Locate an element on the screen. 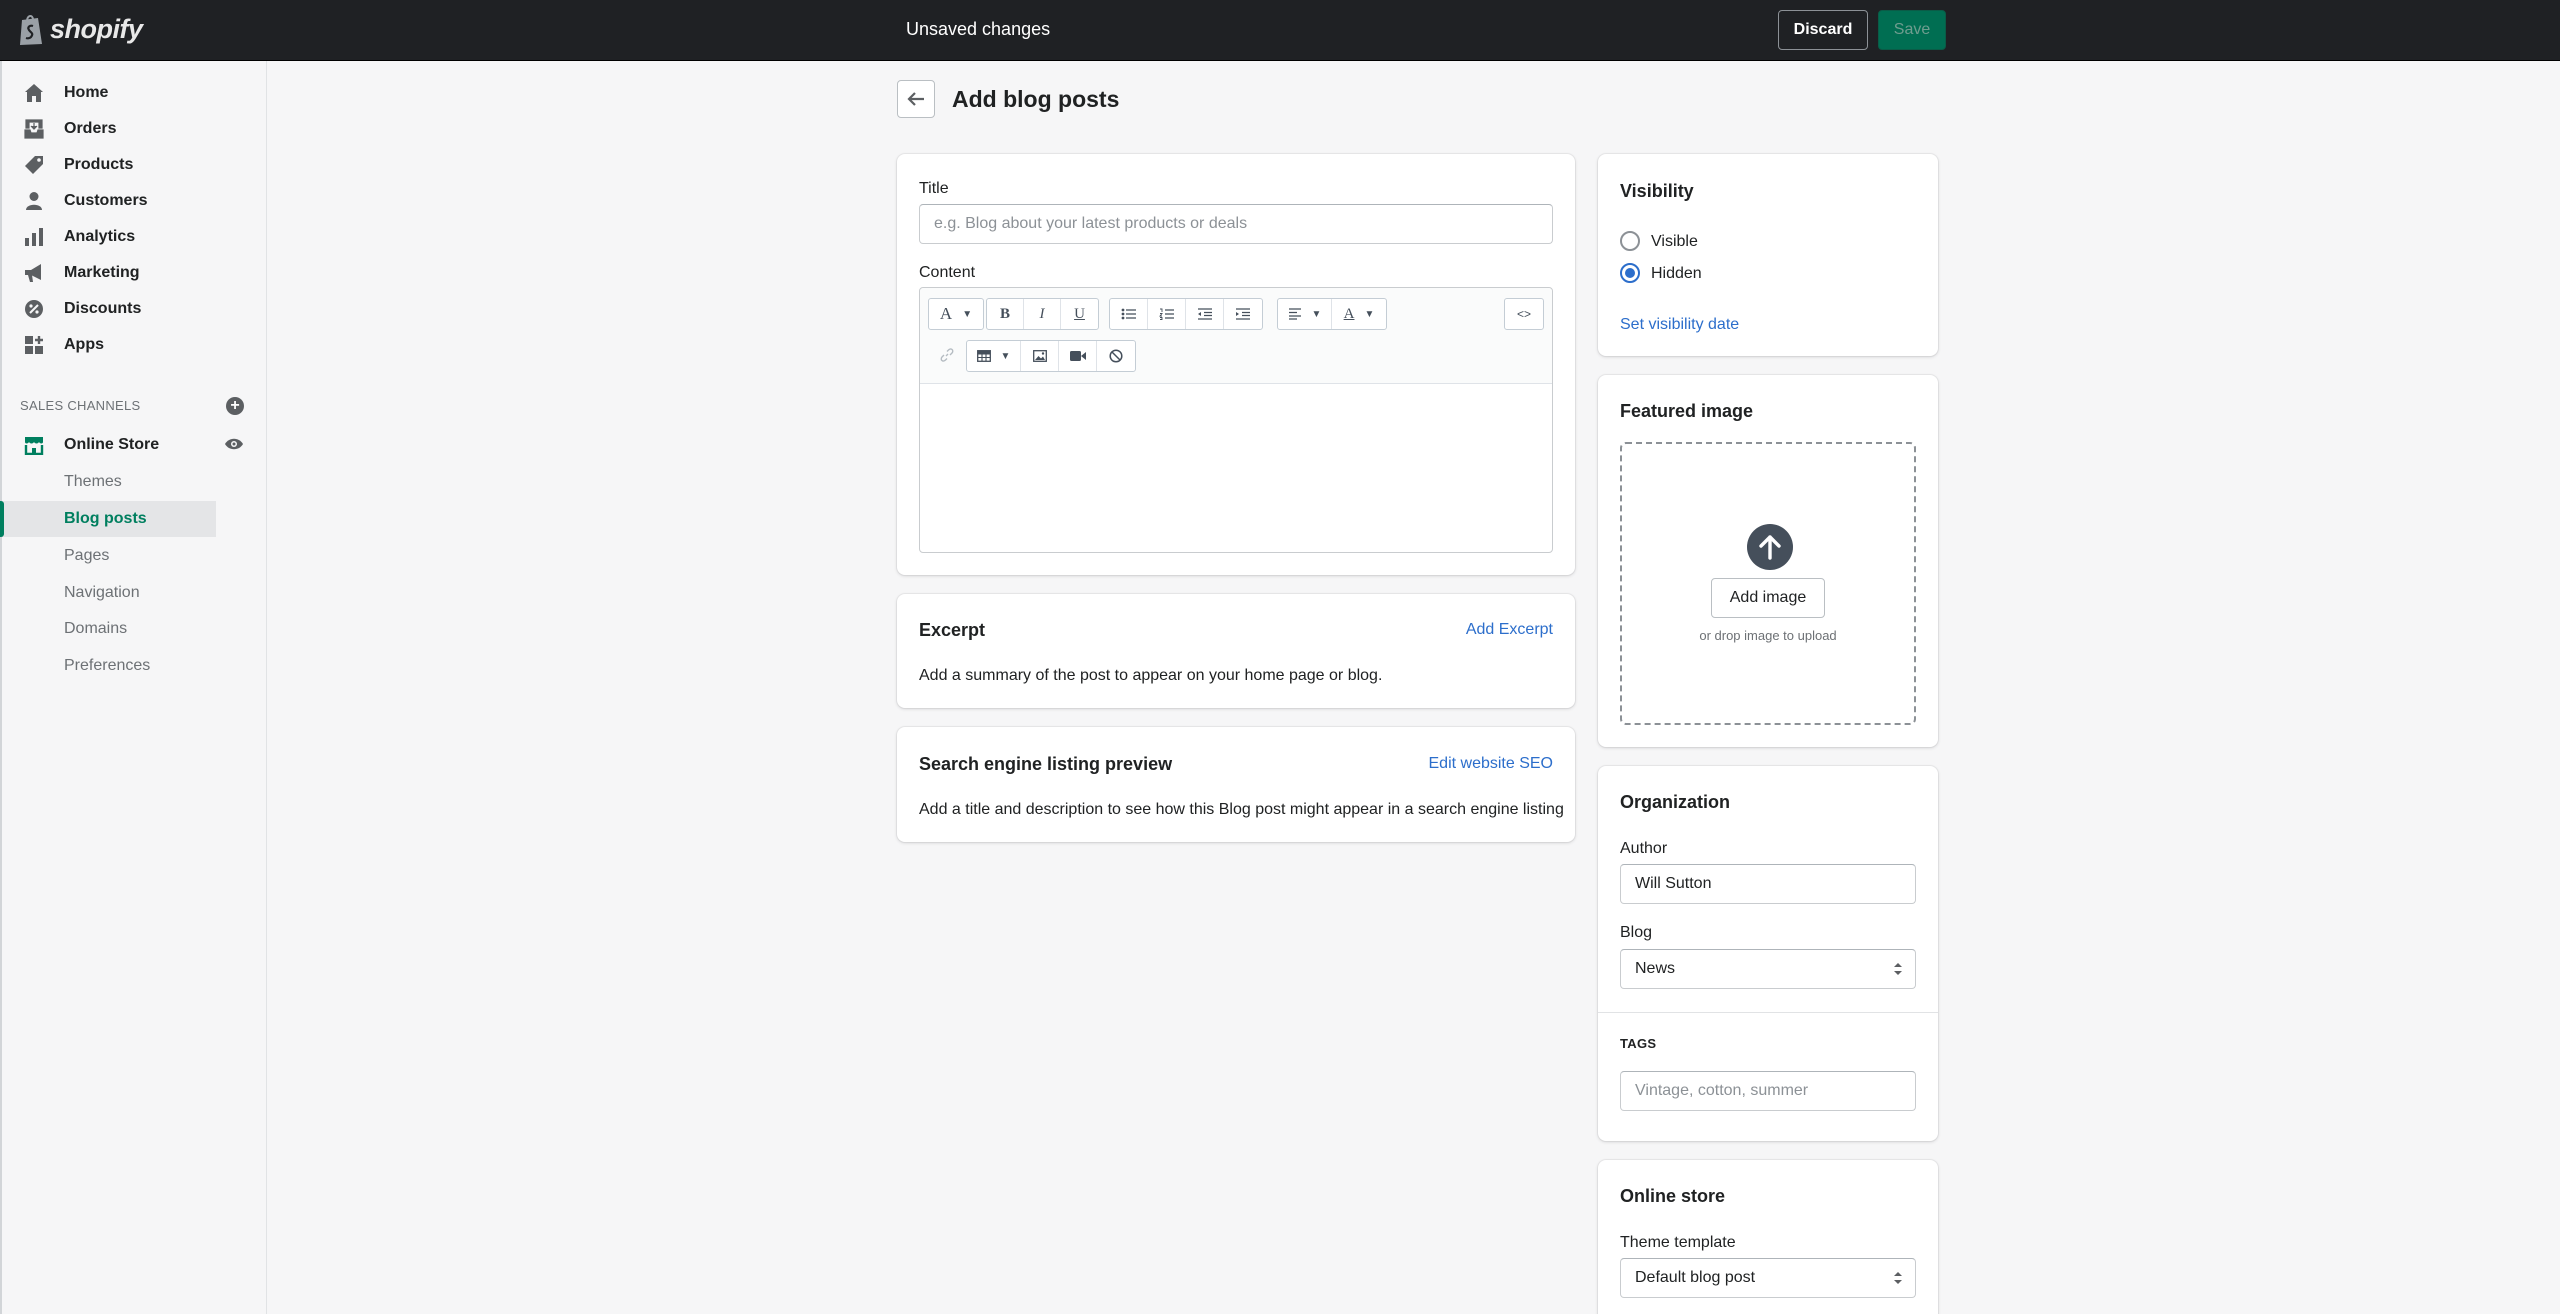 This screenshot has width=2560, height=1314. sidebar-item-home: Home is located at coordinates (134, 93).